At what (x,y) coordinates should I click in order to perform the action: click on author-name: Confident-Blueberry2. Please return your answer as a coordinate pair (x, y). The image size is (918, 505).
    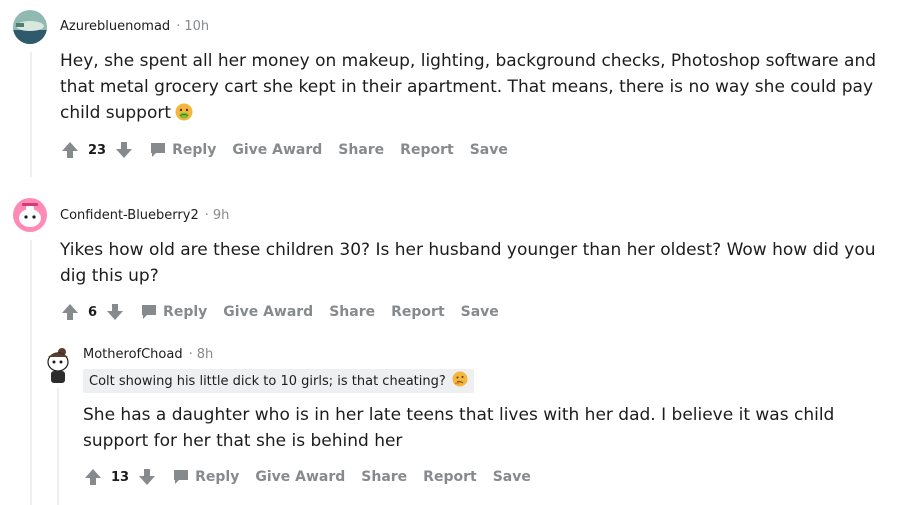
    Looking at the image, I should click on (129, 215).